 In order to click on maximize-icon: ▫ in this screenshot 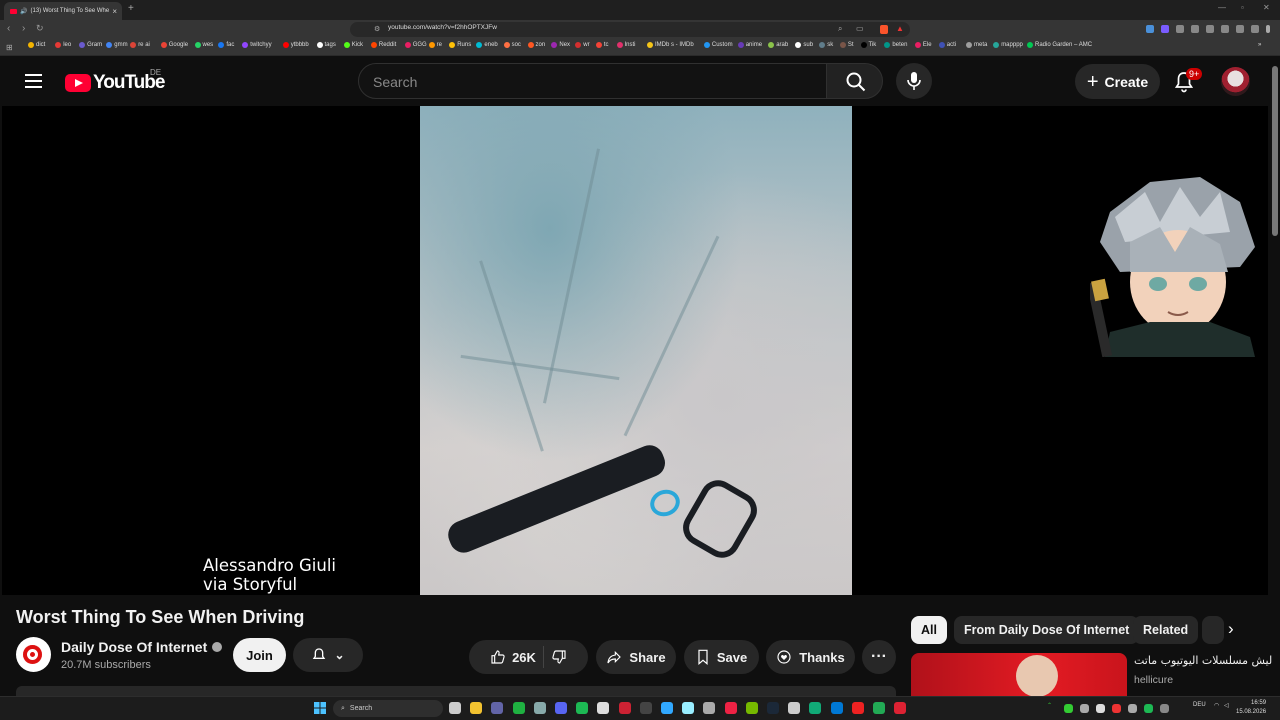, I will do `click(1242, 7)`.